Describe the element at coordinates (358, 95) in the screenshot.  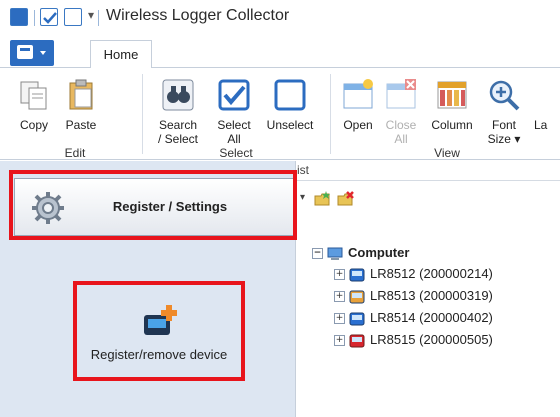
I see `open-window-icon` at that location.